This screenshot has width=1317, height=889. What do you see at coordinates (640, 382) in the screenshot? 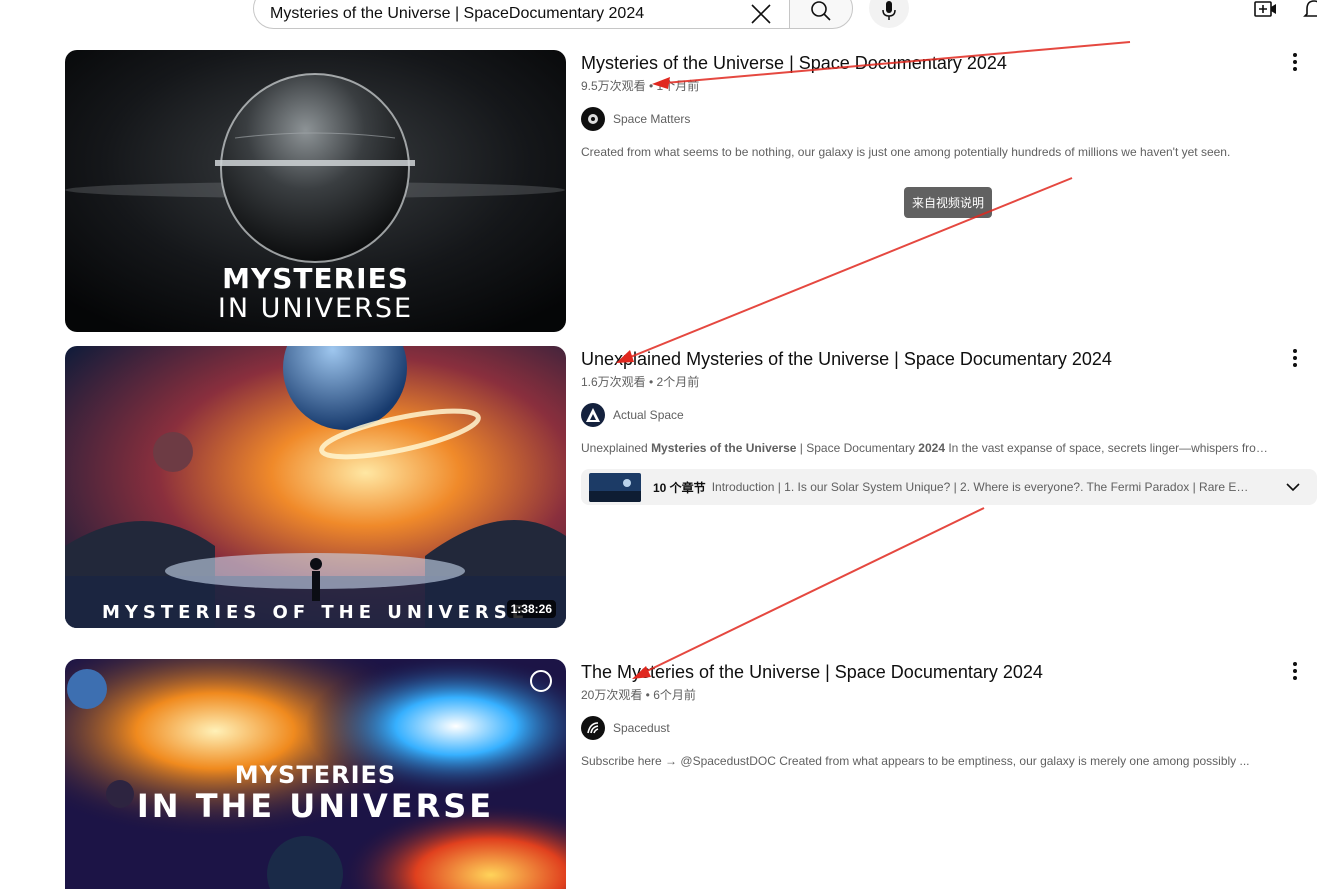
I see `video-meta: 1.6万次观看 • 2个月前` at bounding box center [640, 382].